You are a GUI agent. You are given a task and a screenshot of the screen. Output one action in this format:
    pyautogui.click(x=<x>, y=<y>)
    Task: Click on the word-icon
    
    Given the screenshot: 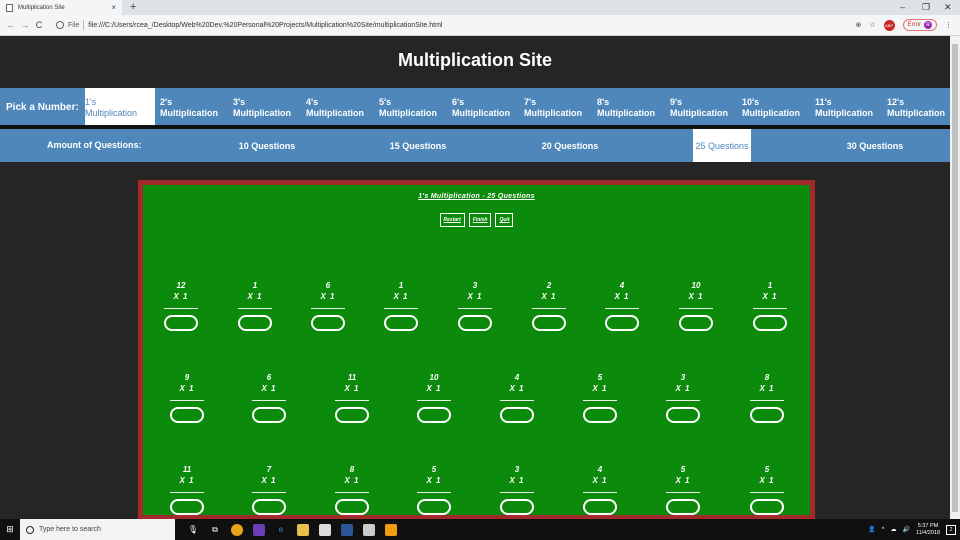 What is the action you would take?
    pyautogui.click(x=347, y=529)
    